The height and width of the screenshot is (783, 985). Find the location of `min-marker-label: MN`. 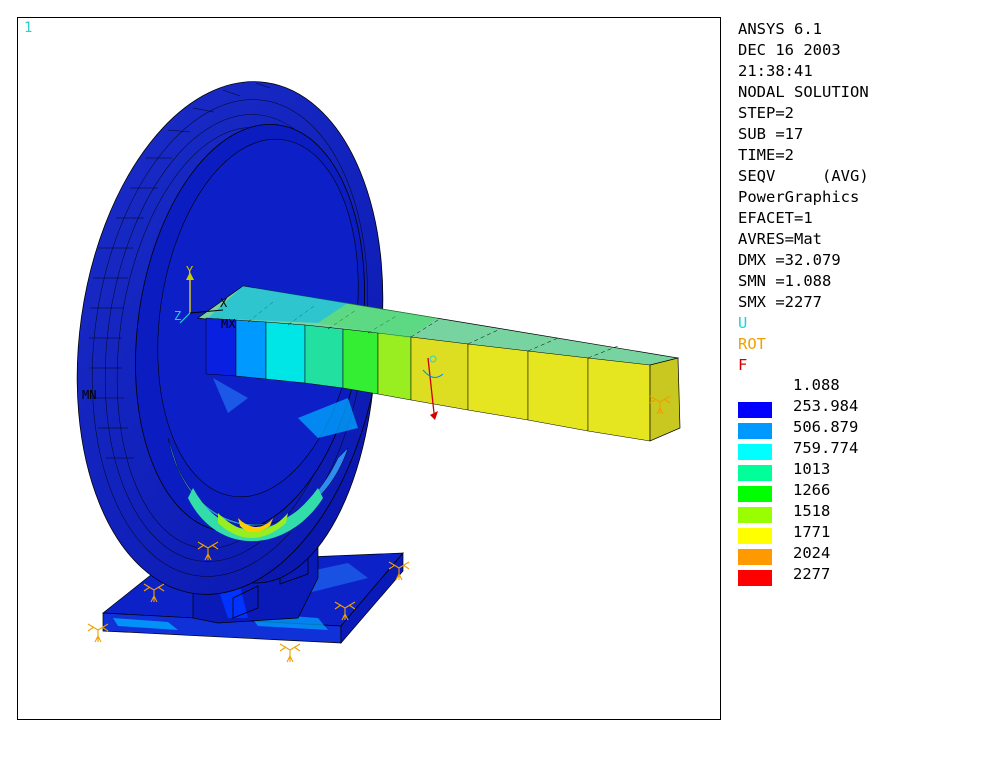

min-marker-label: MN is located at coordinates (89, 395).